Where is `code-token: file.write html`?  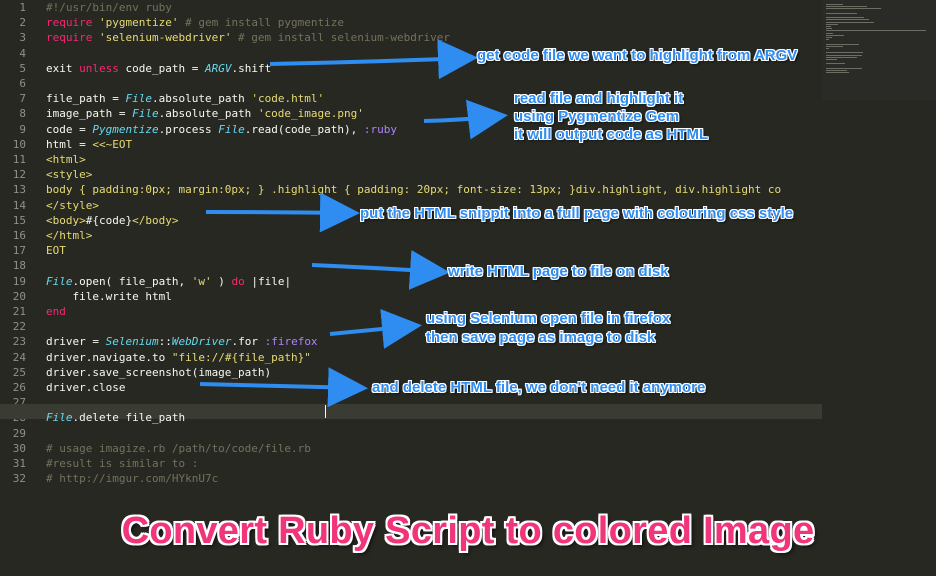
code-token: file.write html is located at coordinates (109, 296).